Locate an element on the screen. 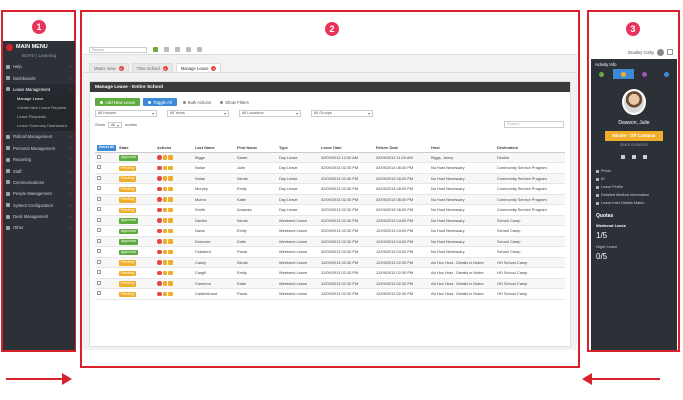 The height and width of the screenshot is (400, 683). print-icon is located at coordinates (188, 49).